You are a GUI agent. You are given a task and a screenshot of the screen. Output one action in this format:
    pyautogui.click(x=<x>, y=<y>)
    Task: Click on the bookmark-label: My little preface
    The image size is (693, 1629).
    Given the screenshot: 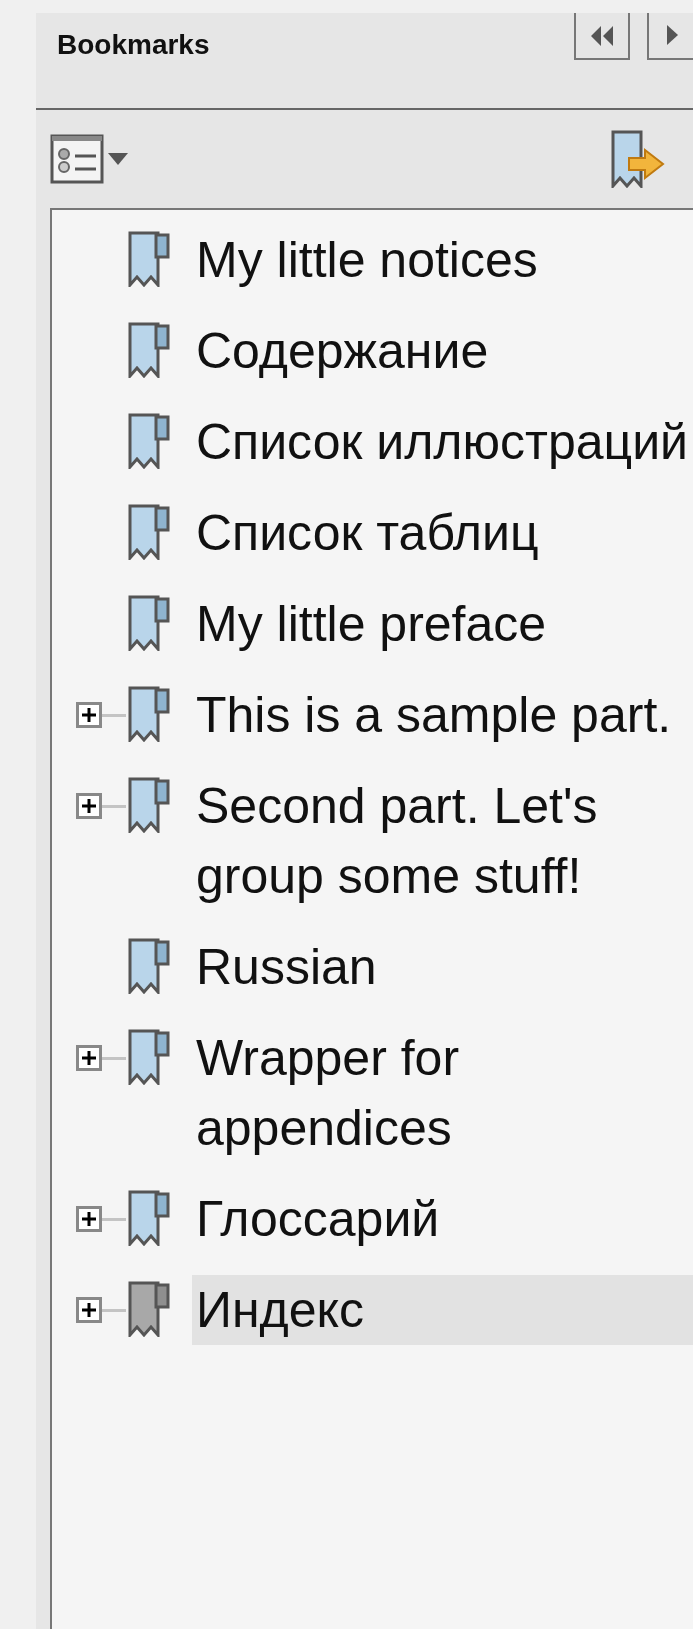 What is the action you would take?
    pyautogui.click(x=371, y=624)
    